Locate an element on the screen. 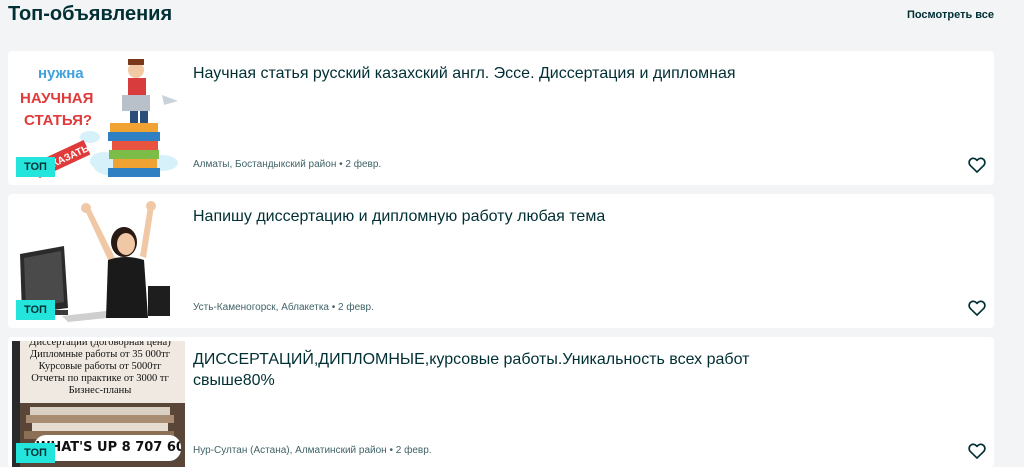 The width and height of the screenshot is (1024, 467). ad-thumbnail: нужна НАУЧНАЯ СТАТЬЯ? ЗАКАЗАТЬ ТОП is located at coordinates (98, 118).